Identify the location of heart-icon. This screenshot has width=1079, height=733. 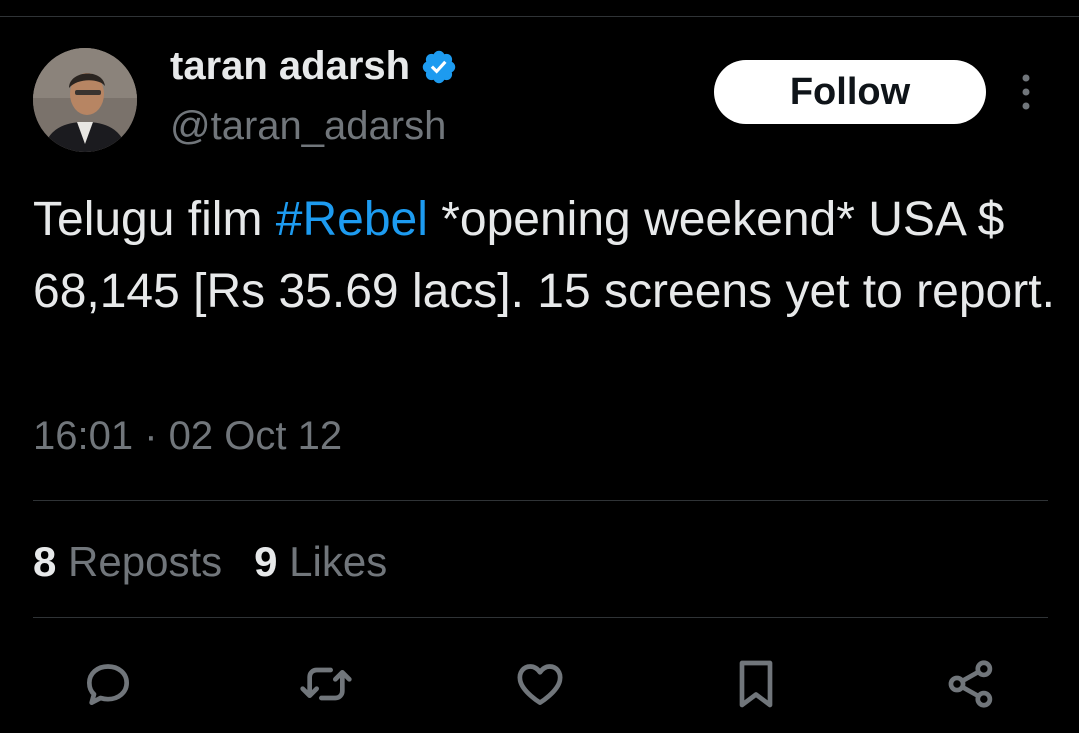
(540, 684).